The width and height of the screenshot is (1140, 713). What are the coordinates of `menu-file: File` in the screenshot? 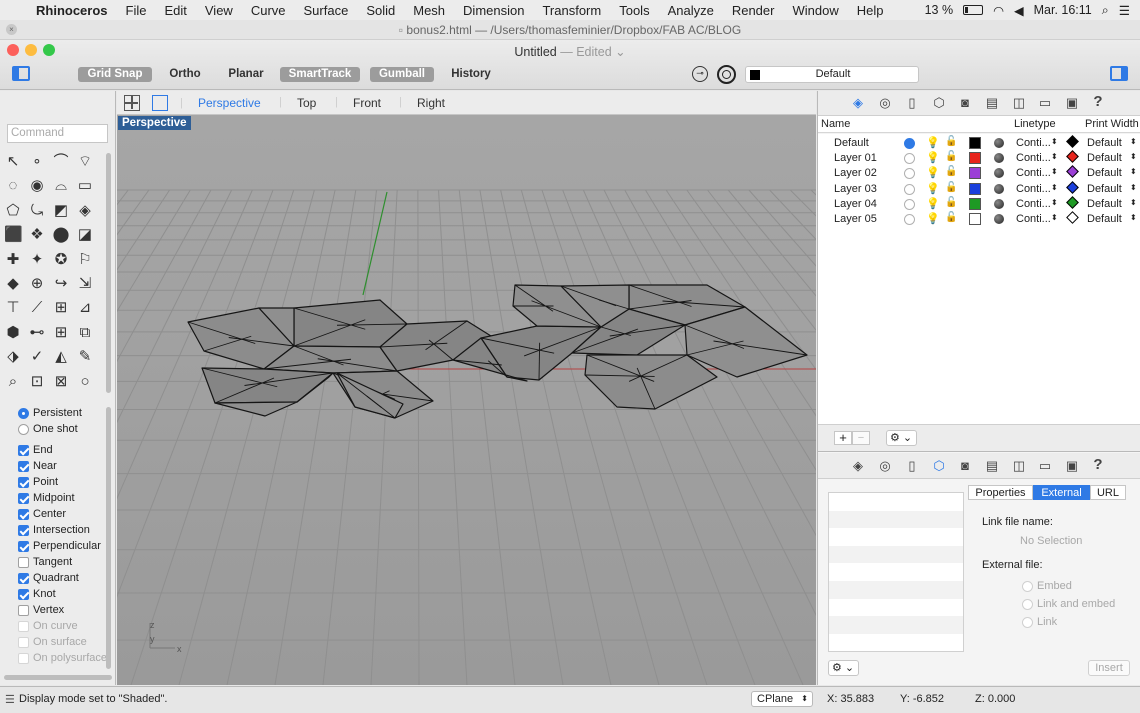 It's located at (136, 10).